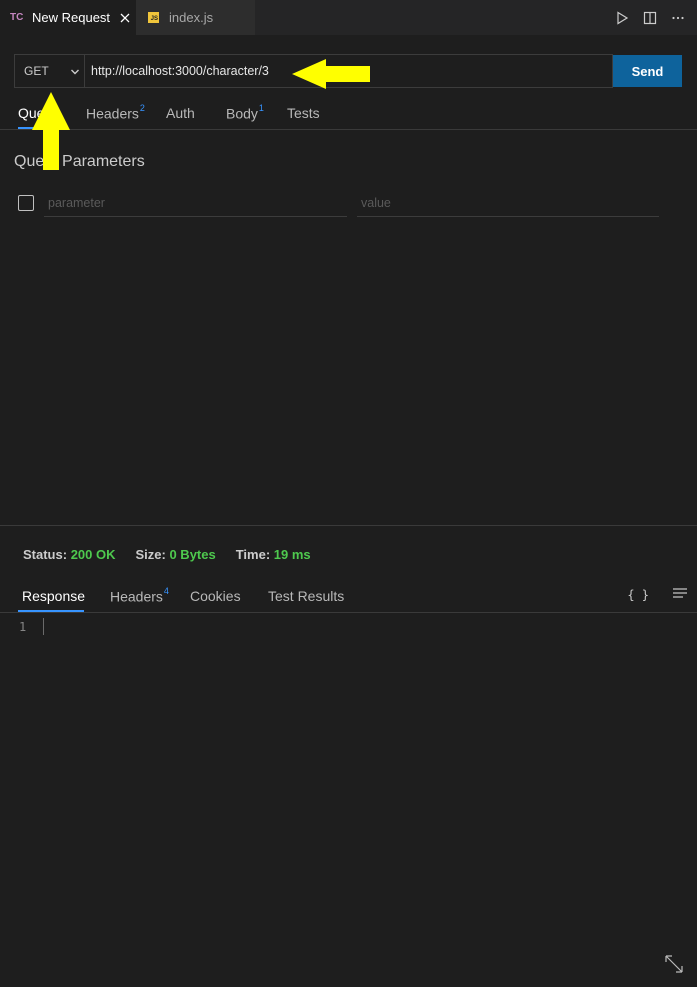 This screenshot has width=697, height=987. I want to click on split-editor-icon, so click(650, 18).